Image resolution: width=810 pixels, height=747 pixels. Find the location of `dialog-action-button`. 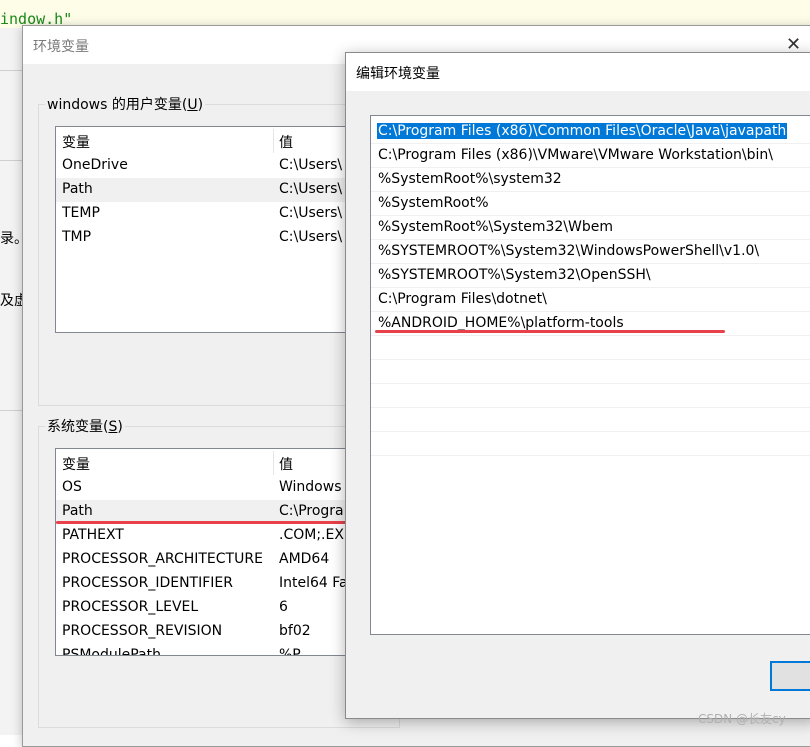

dialog-action-button is located at coordinates (790, 676).